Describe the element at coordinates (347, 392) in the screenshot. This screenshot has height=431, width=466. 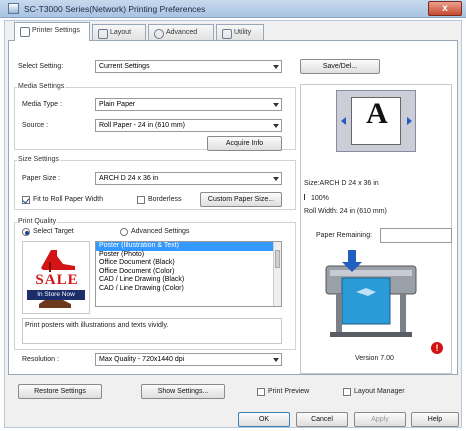
I see `layout-manager-checkbox` at that location.